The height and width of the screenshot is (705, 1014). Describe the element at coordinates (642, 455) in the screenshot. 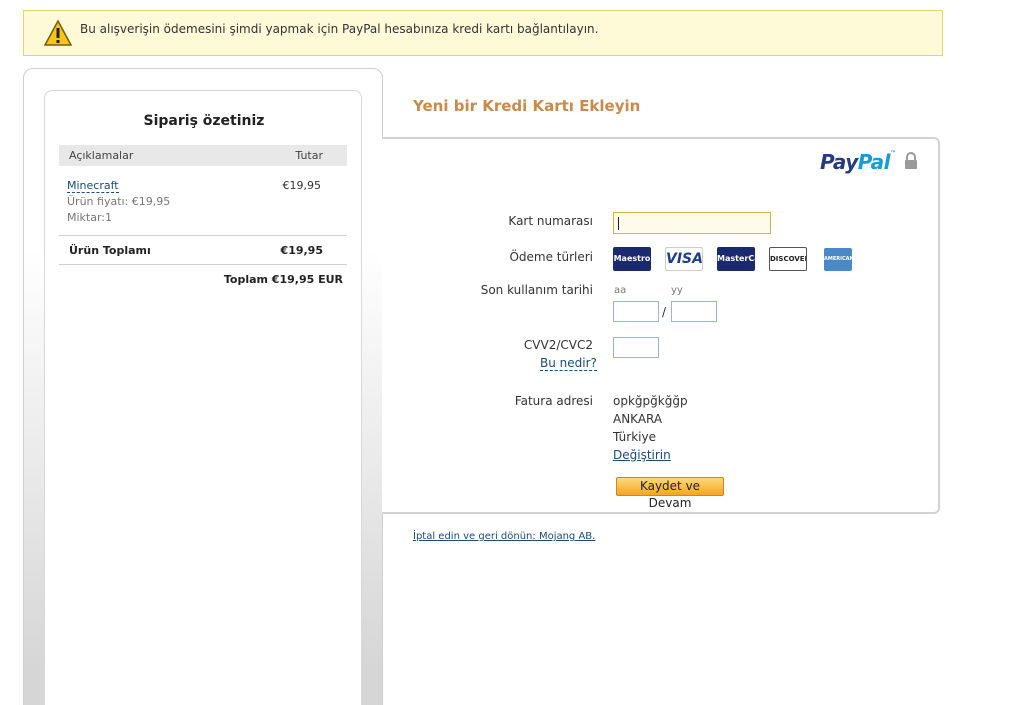

I see `change-address-link: Değiştirin` at that location.